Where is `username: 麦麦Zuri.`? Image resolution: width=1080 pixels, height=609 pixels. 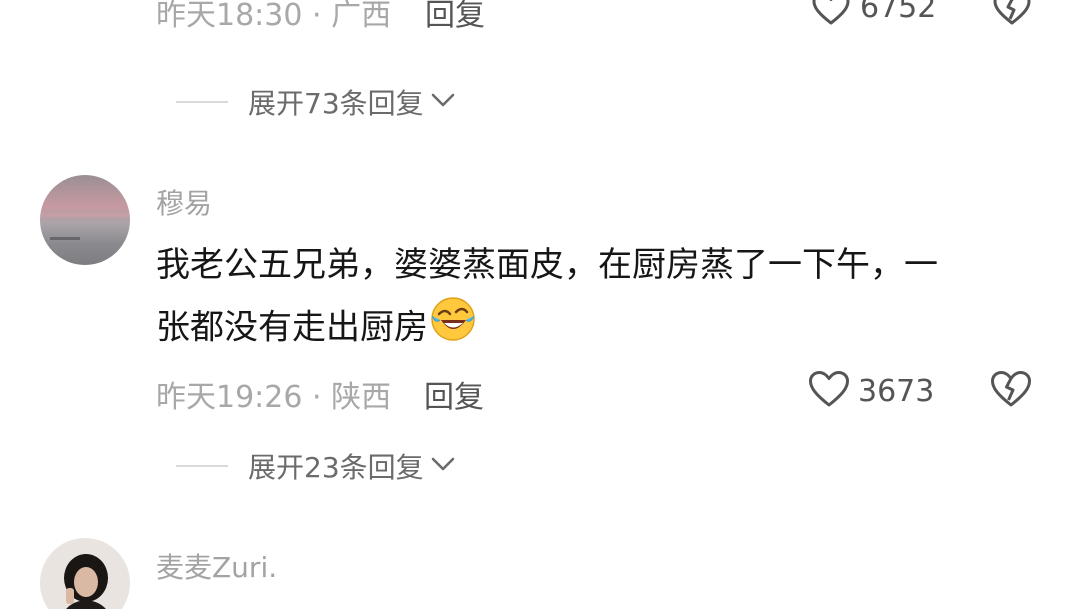 username: 麦麦Zuri. is located at coordinates (216, 566).